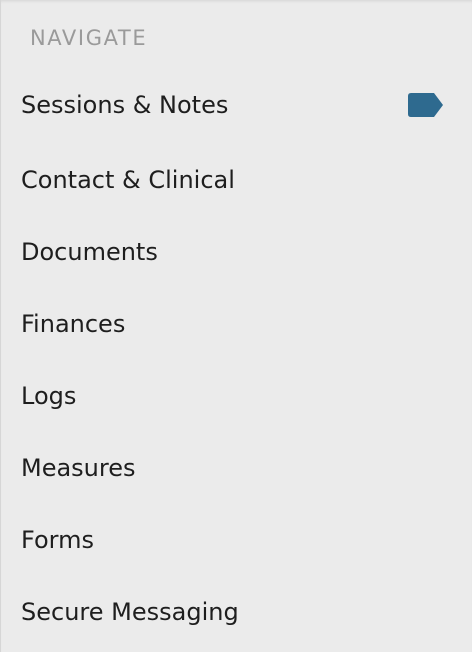  Describe the element at coordinates (73, 324) in the screenshot. I see `nav-item-label: Finances` at that location.